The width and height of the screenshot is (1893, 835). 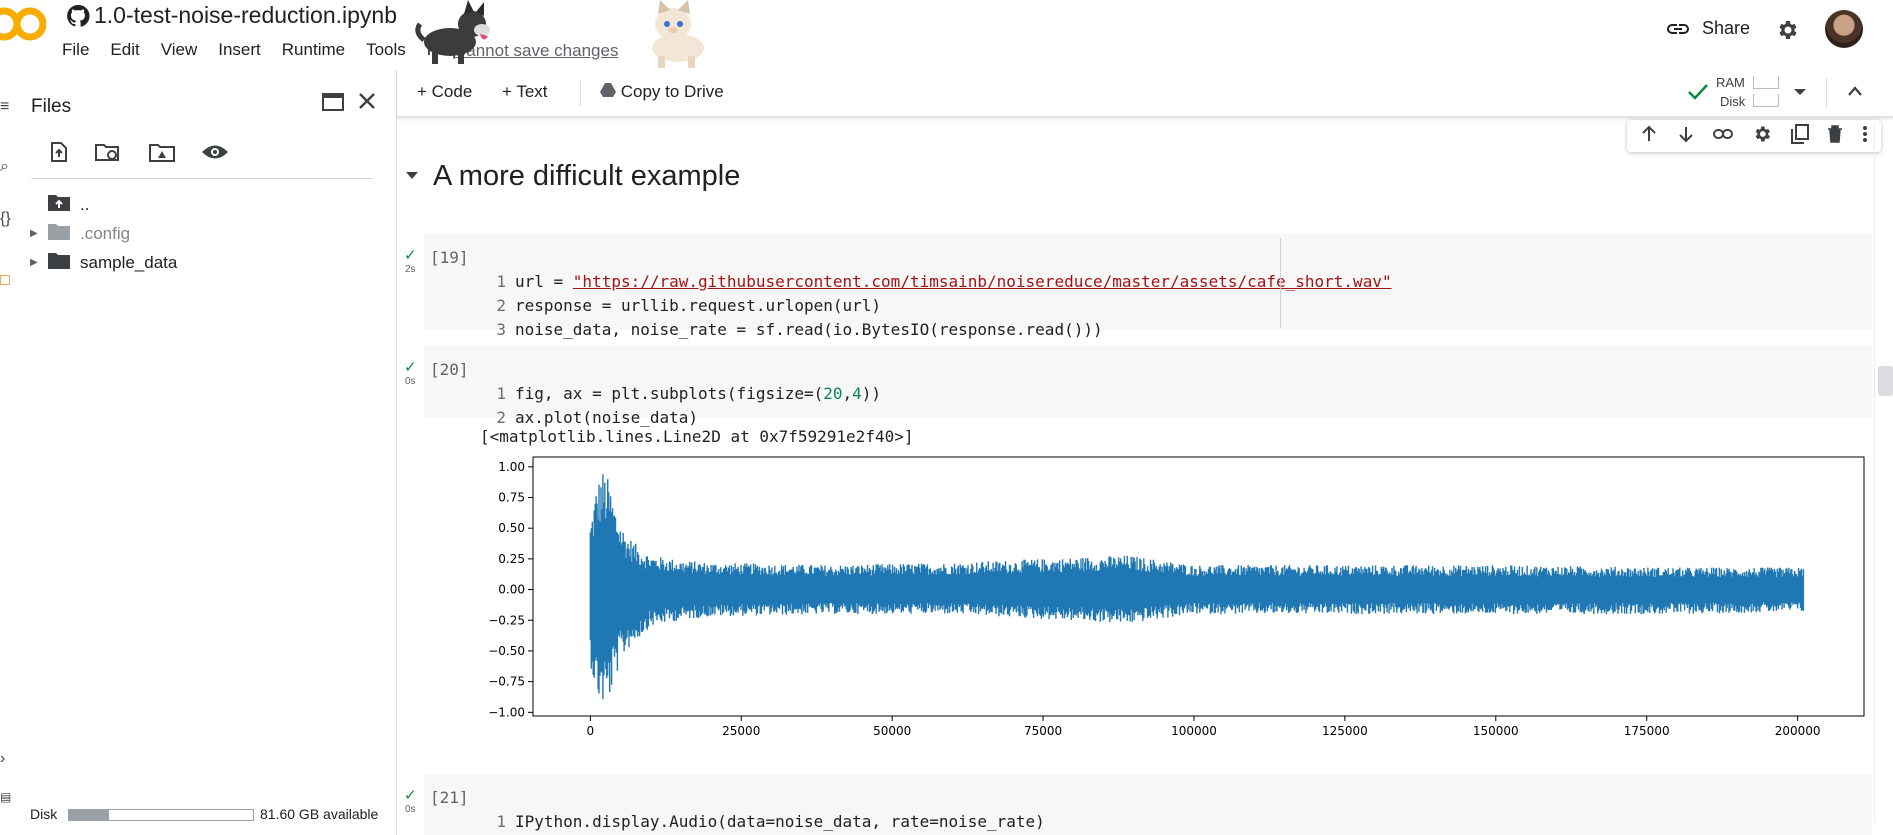 What do you see at coordinates (386, 50) in the screenshot?
I see `menu-item-tools: Tools` at bounding box center [386, 50].